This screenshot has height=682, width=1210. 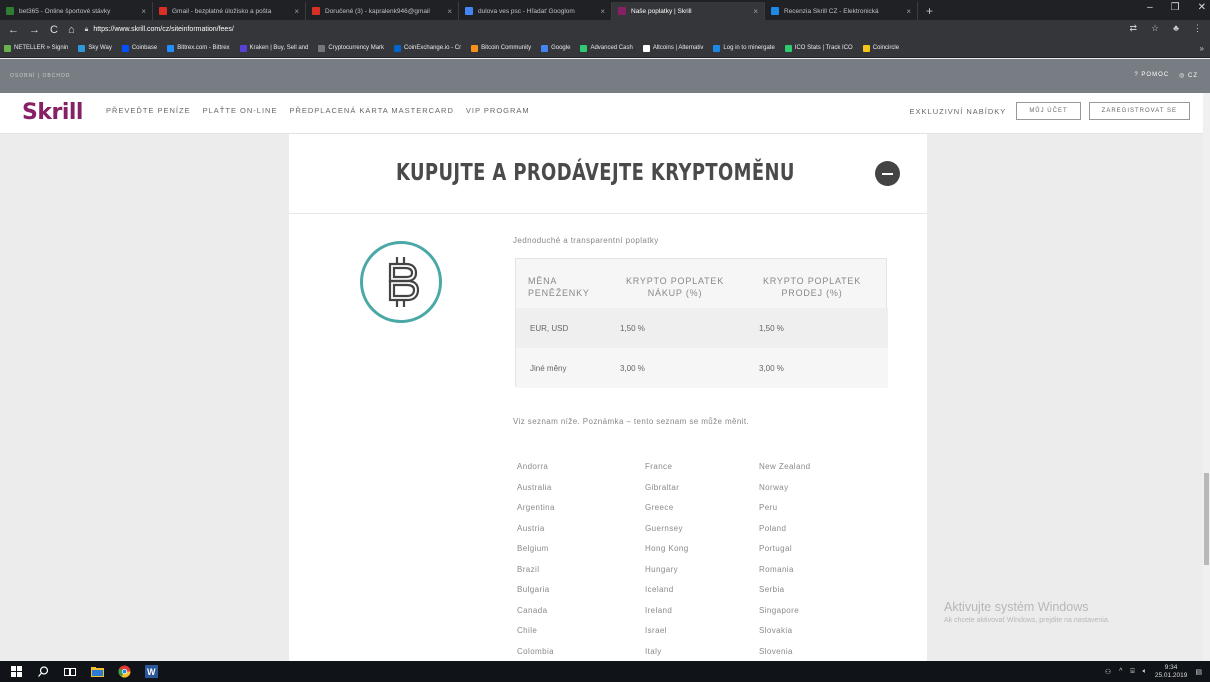 What do you see at coordinates (95, 48) in the screenshot?
I see `bookmark-item: Sky Way` at bounding box center [95, 48].